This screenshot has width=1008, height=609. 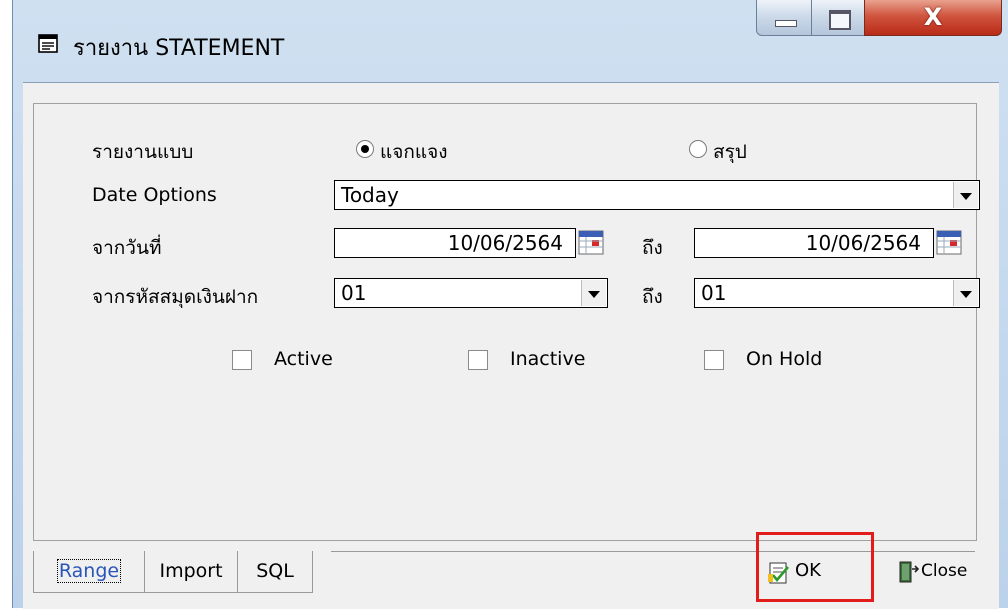 I want to click on exit-door-icon, so click(x=909, y=572).